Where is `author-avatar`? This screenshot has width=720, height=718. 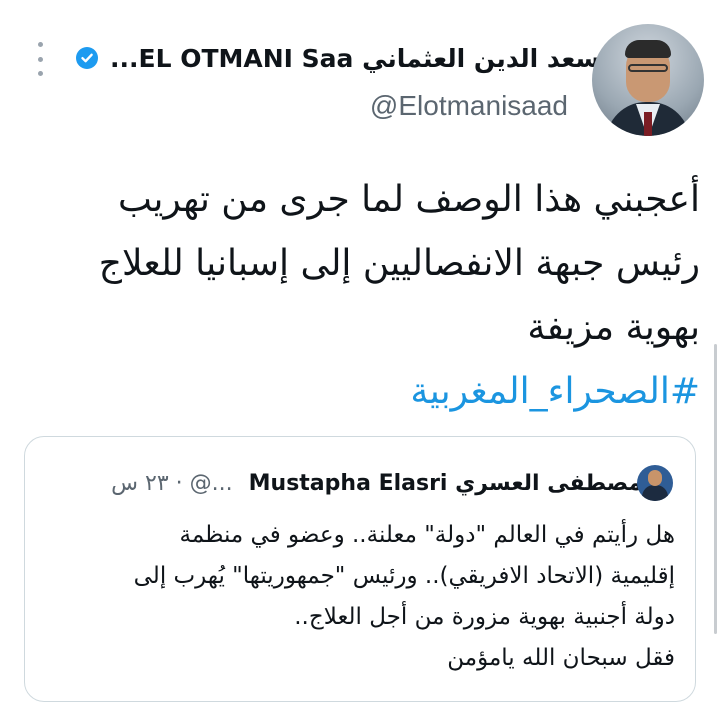
author-avatar is located at coordinates (648, 80).